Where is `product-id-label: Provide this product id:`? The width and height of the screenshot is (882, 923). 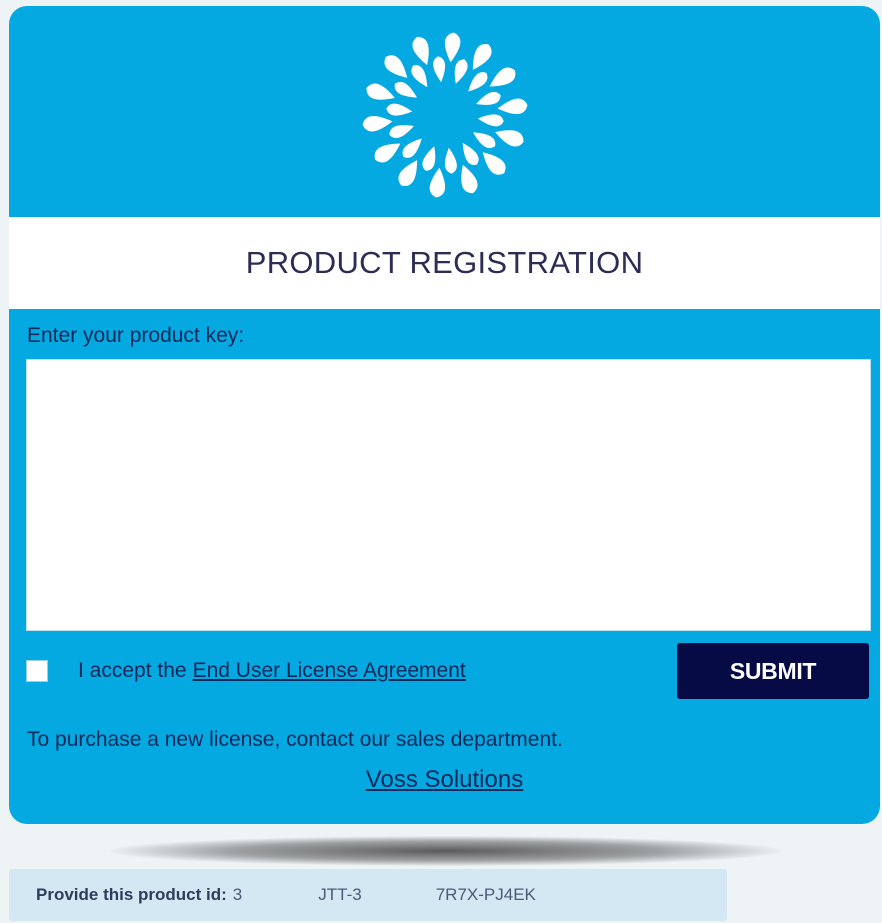
product-id-label: Provide this product id: is located at coordinates (131, 894).